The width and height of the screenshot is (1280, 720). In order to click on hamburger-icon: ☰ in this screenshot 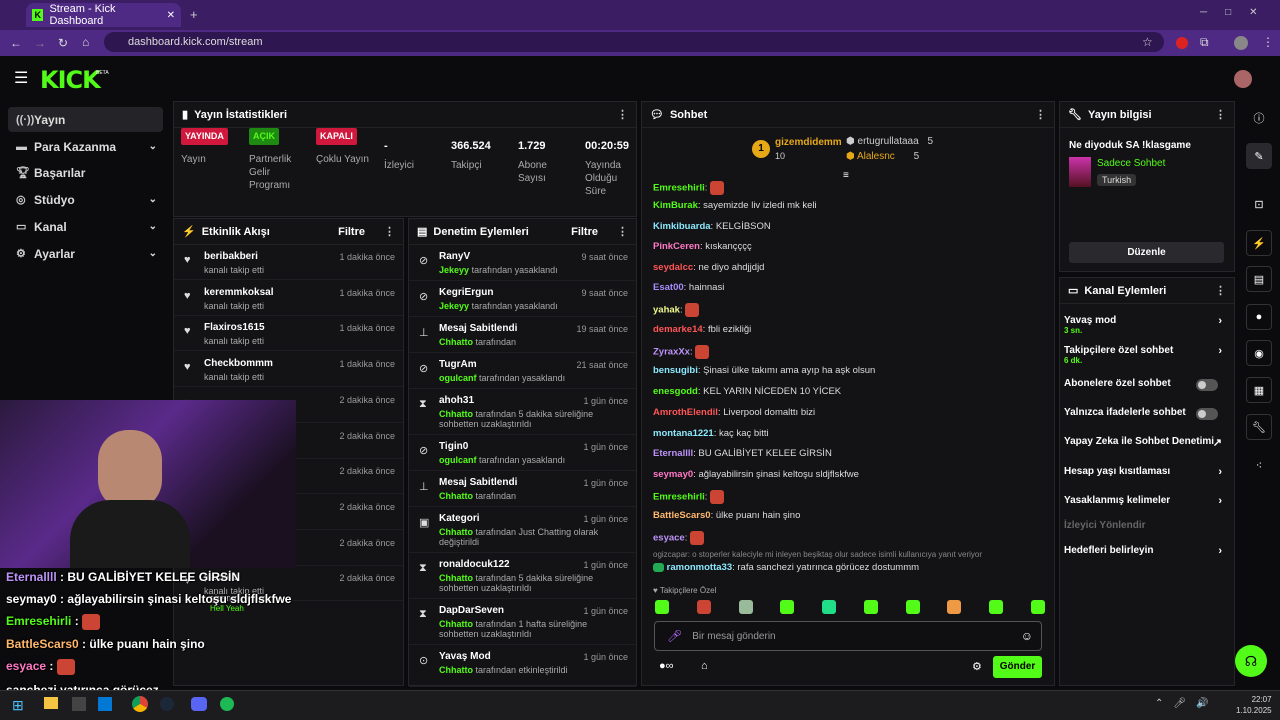, I will do `click(21, 78)`.